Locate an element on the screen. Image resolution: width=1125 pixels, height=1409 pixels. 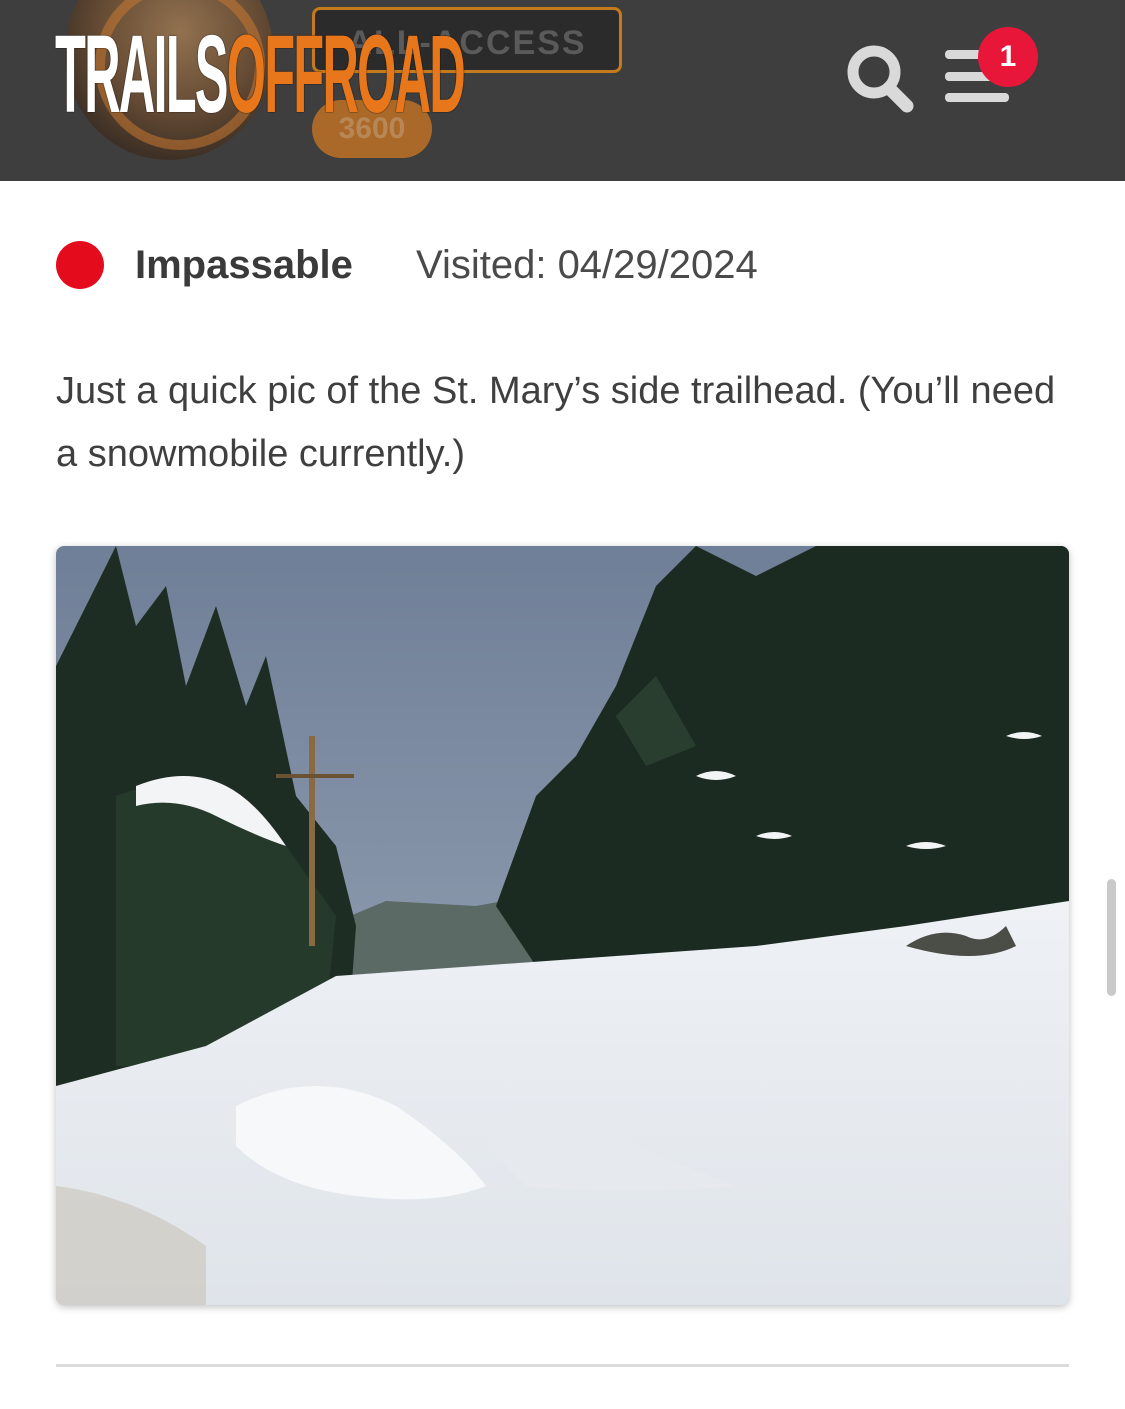
logo-part-trails: TRAILS is located at coordinates (142, 74).